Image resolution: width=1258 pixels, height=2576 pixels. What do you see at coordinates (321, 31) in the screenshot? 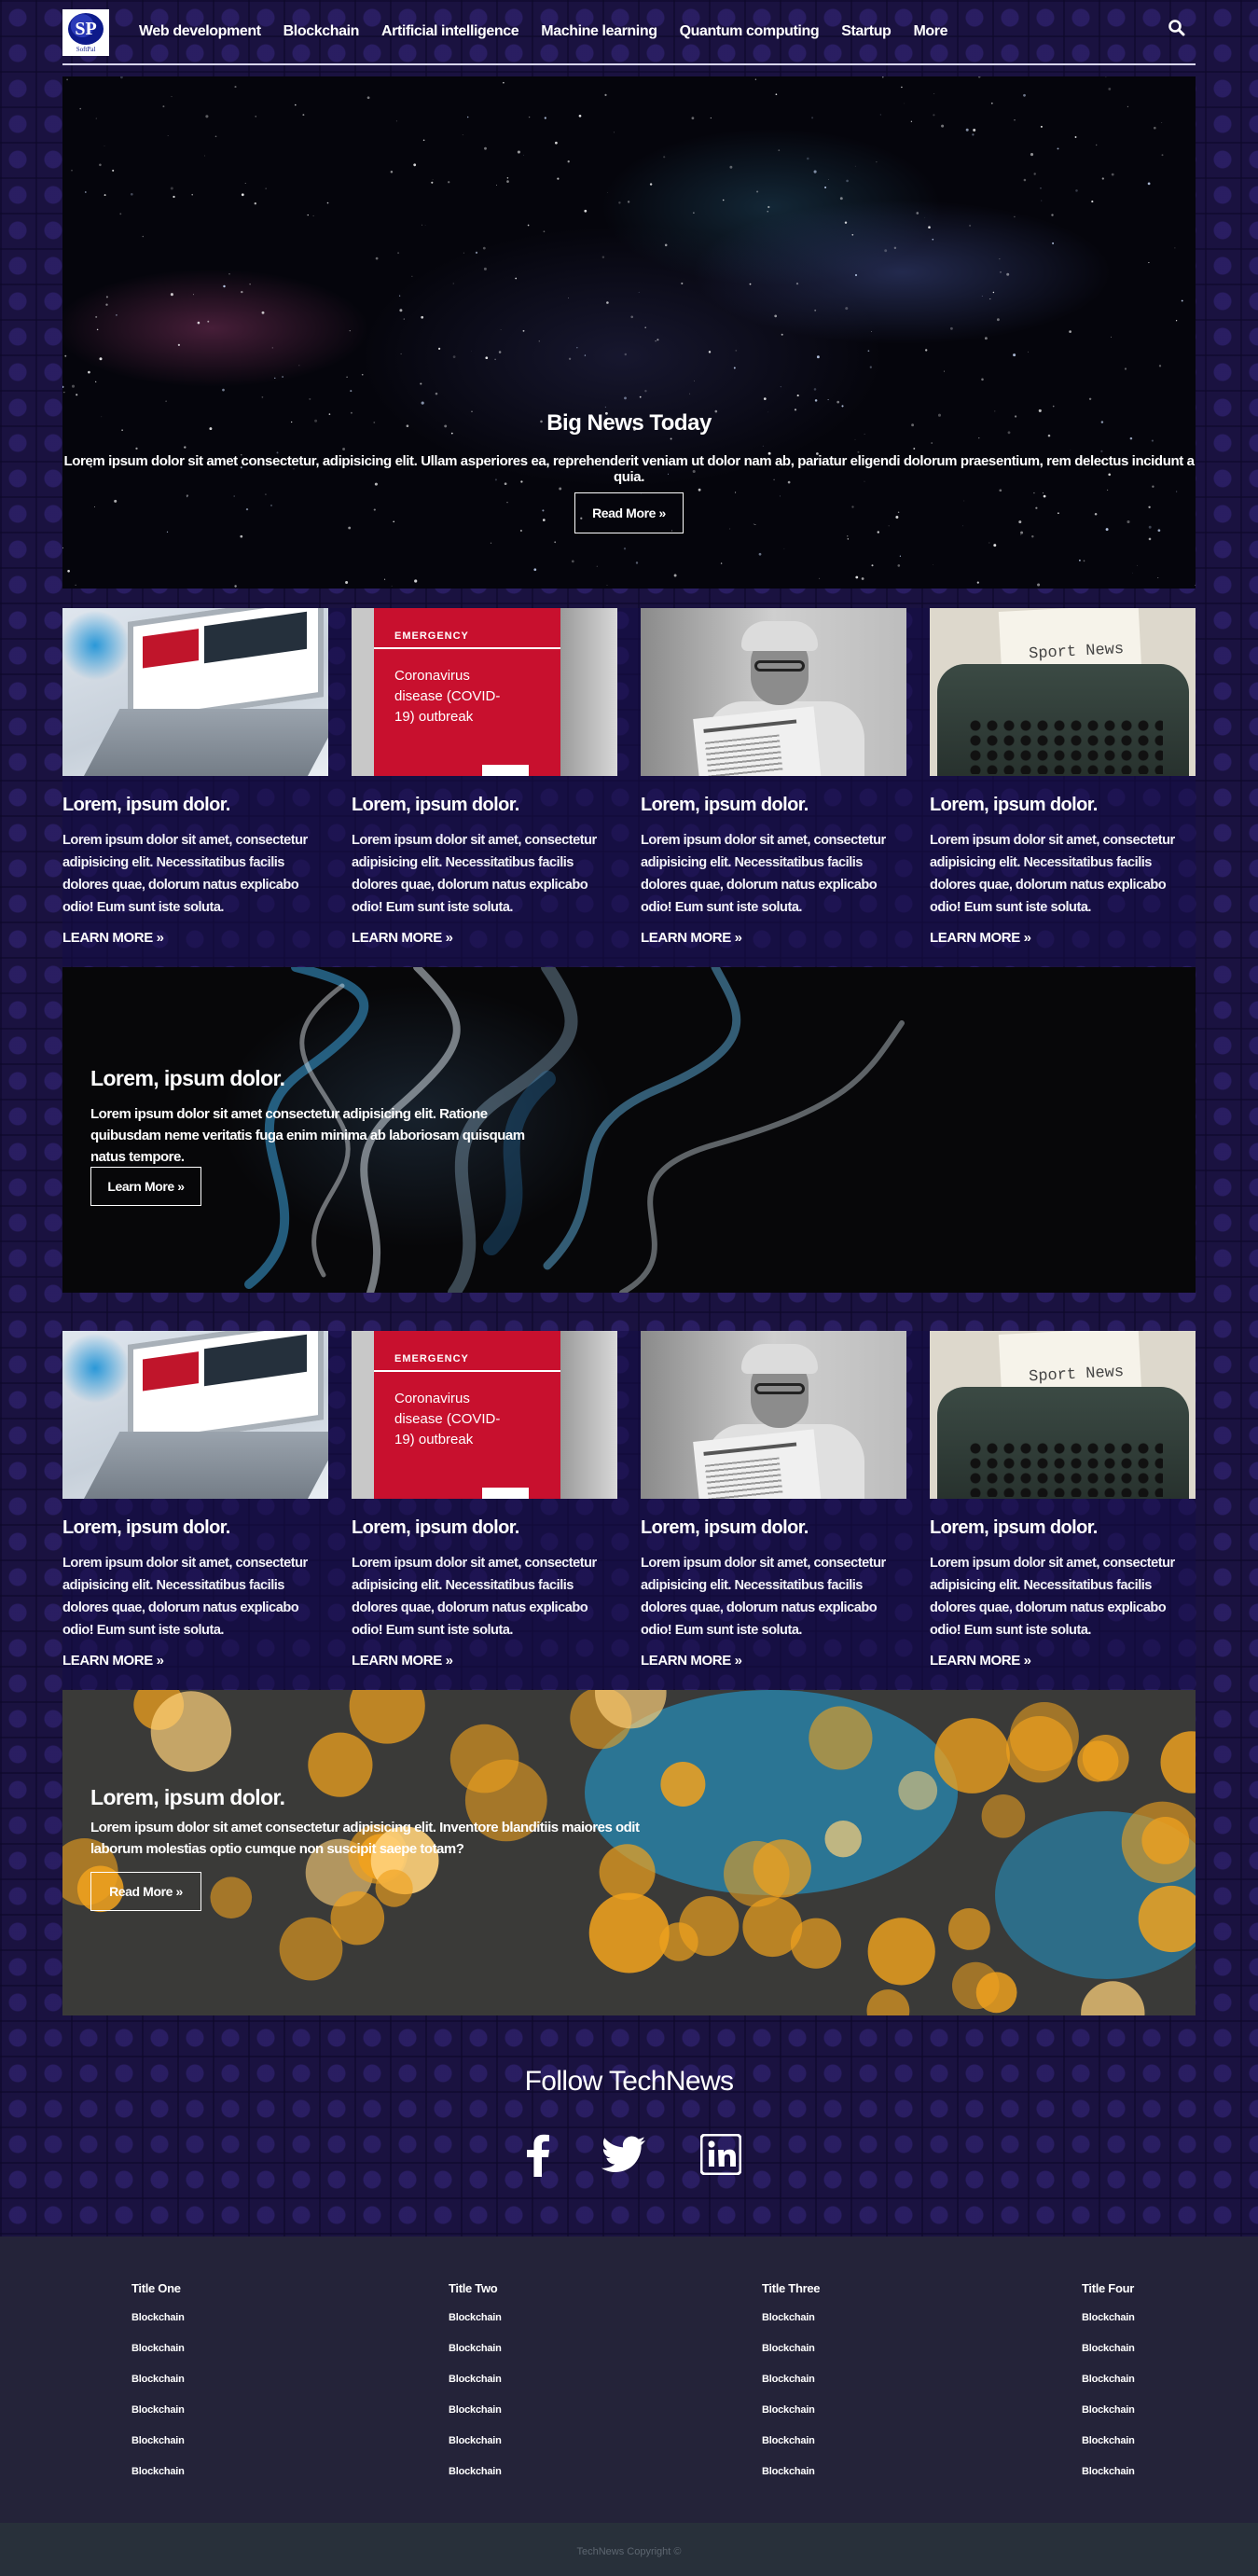
I see `nav-link-blockchain: Blockchain` at bounding box center [321, 31].